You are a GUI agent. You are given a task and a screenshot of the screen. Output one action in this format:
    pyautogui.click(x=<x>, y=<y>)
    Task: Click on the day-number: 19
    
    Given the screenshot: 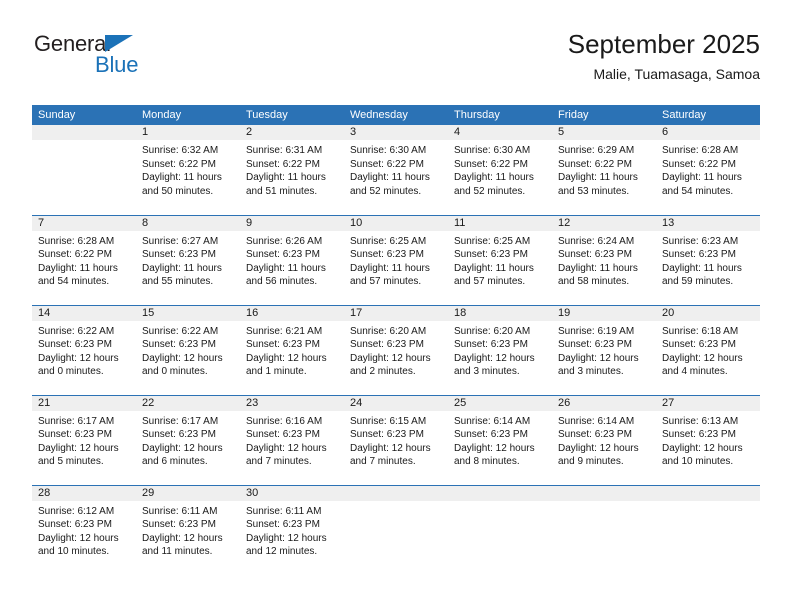 What is the action you would take?
    pyautogui.click(x=604, y=313)
    